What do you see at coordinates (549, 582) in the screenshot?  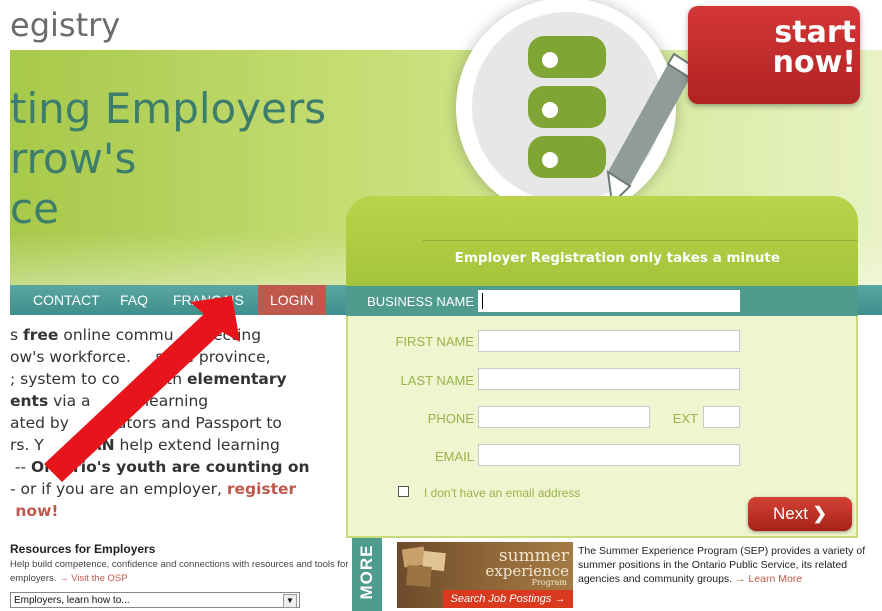 I see `sep-banner-word3: Program` at bounding box center [549, 582].